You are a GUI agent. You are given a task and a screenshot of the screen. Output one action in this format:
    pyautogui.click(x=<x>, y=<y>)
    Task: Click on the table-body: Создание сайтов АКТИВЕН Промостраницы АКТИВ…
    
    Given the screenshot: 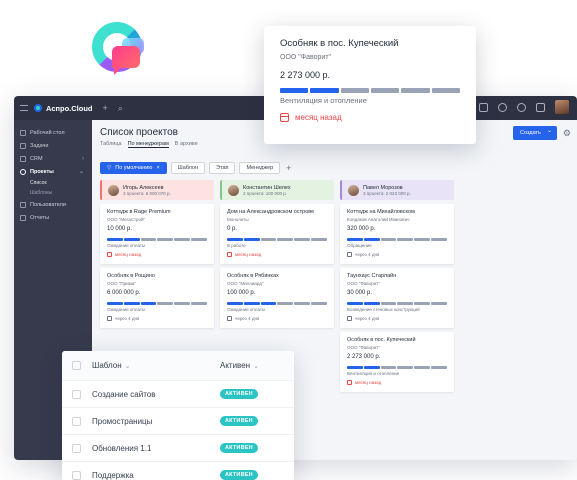 What is the action you would take?
    pyautogui.click(x=178, y=430)
    